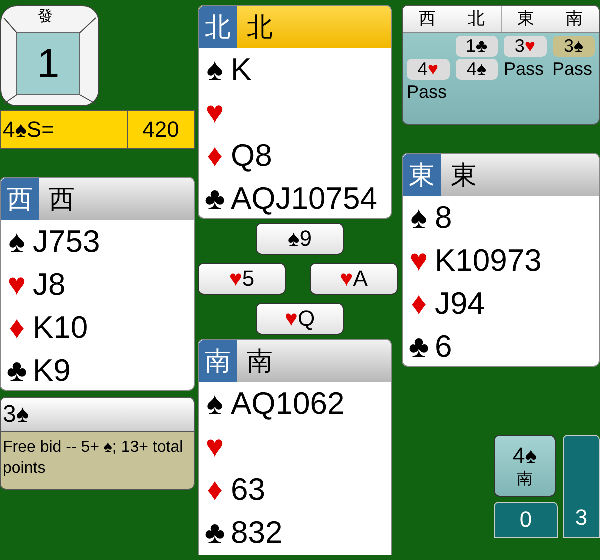  Describe the element at coordinates (443, 346) in the screenshot. I see `card-list: 6` at that location.